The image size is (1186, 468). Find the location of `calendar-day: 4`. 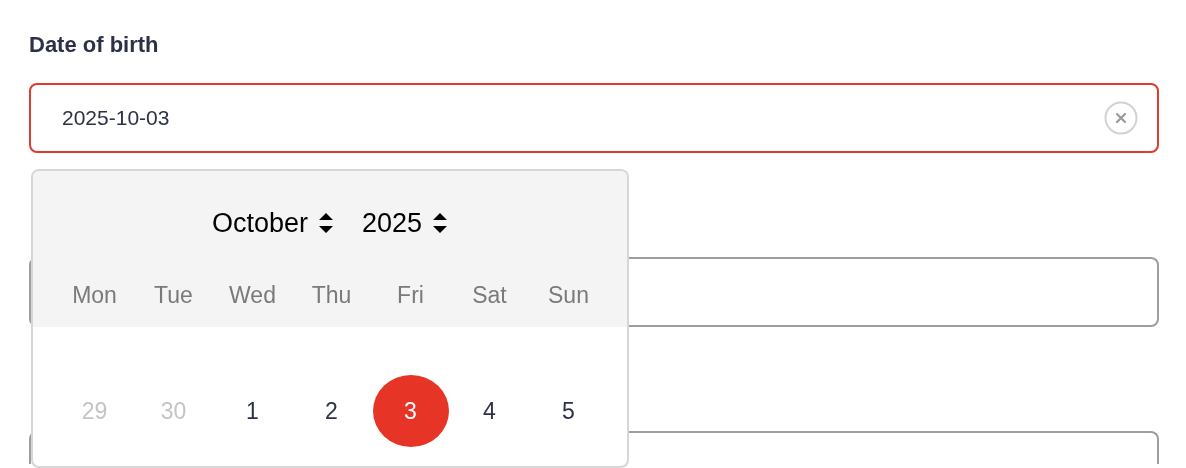

calendar-day: 4 is located at coordinates (489, 411).